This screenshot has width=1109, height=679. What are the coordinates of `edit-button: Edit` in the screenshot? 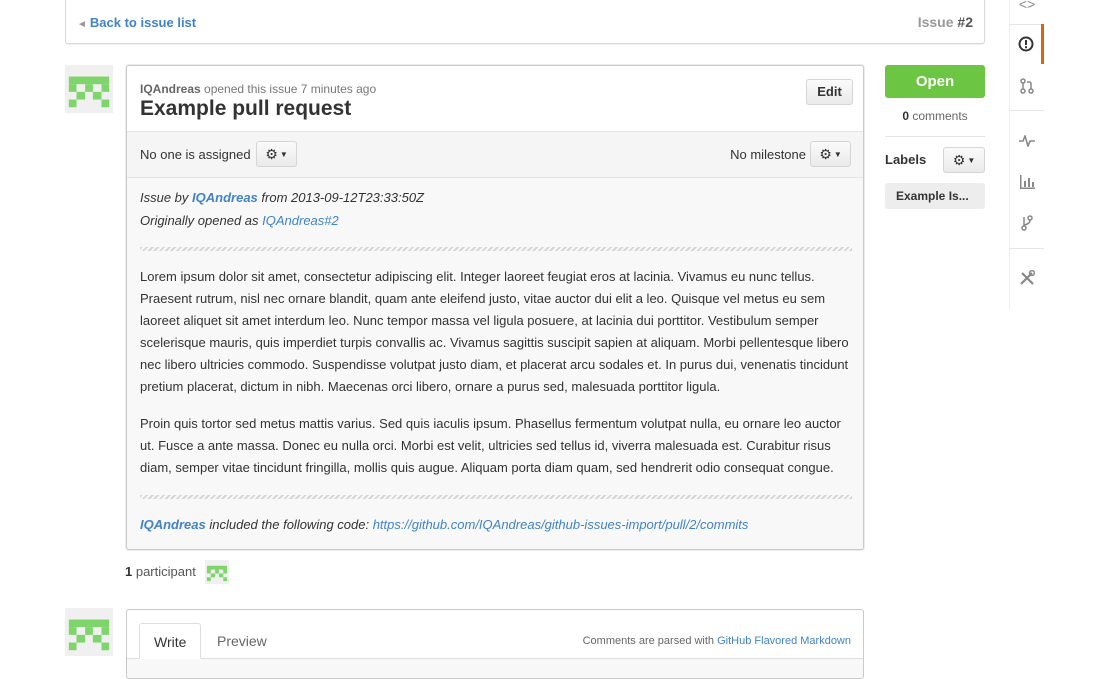 It's located at (829, 92).